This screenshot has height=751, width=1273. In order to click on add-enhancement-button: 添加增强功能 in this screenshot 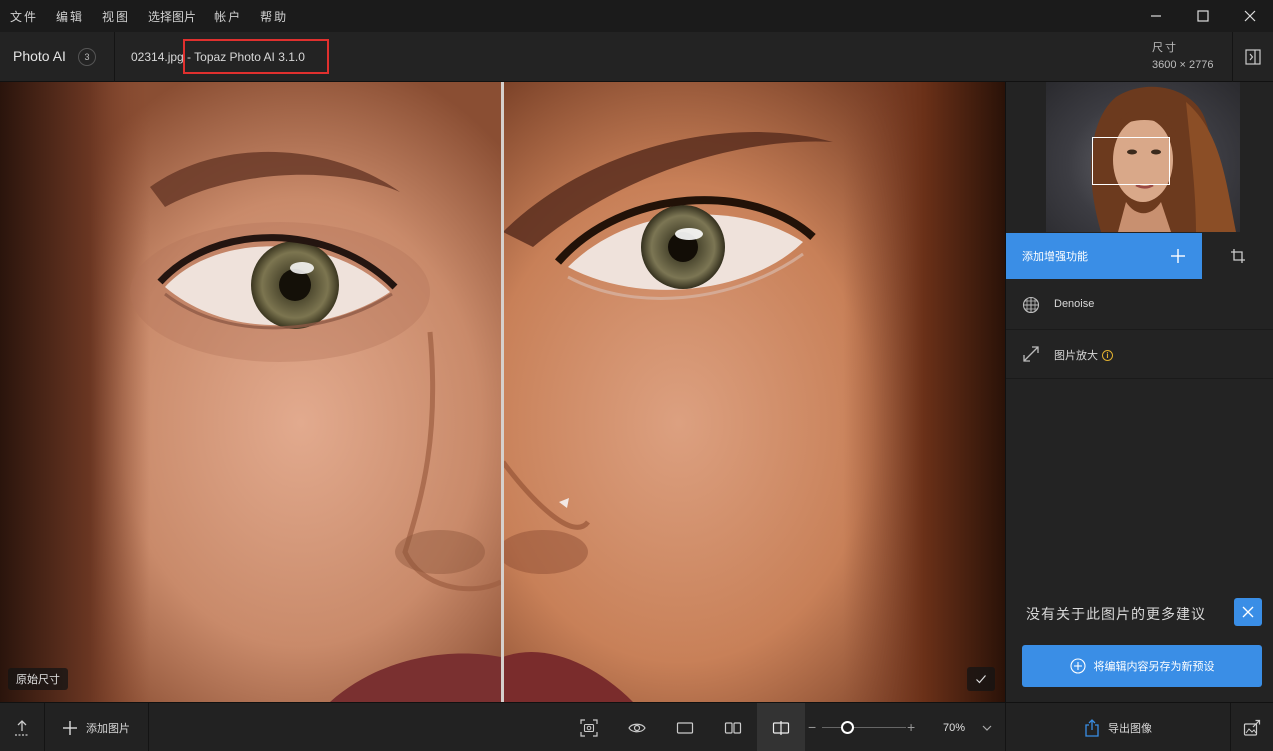, I will do `click(1104, 256)`.